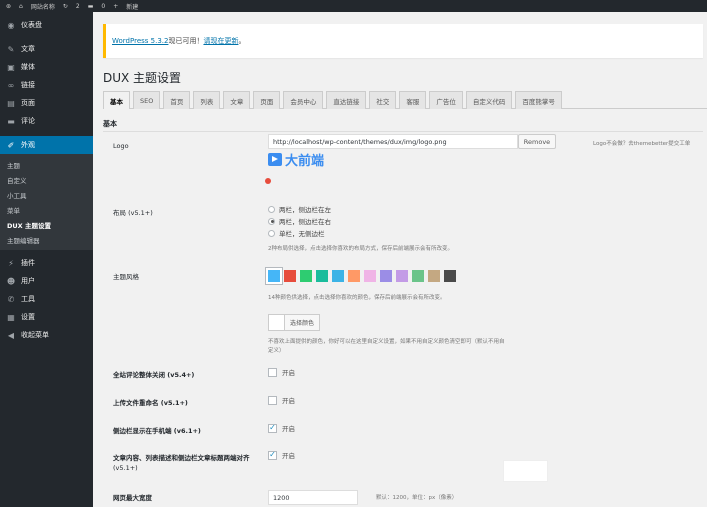 The image size is (707, 507). What do you see at coordinates (46, 299) in the screenshot?
I see `menu-tools: ✆ 工具` at bounding box center [46, 299].